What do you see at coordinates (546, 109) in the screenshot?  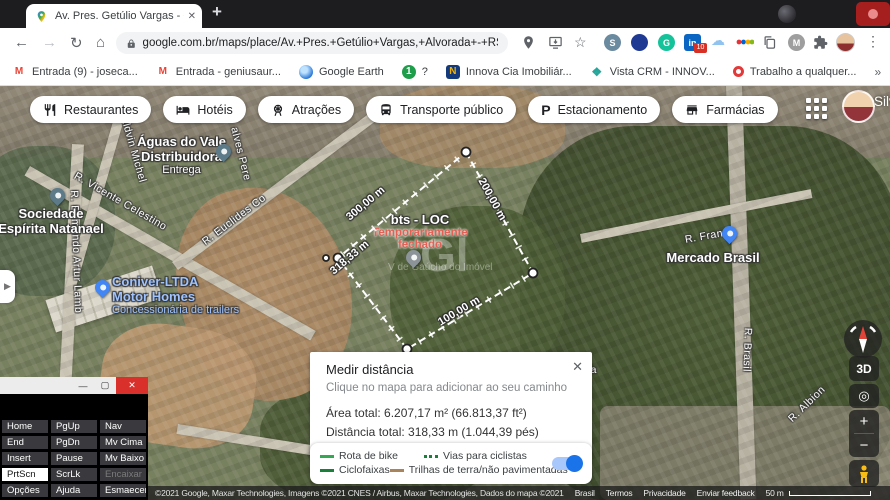 I see `parking-icon: P` at bounding box center [546, 109].